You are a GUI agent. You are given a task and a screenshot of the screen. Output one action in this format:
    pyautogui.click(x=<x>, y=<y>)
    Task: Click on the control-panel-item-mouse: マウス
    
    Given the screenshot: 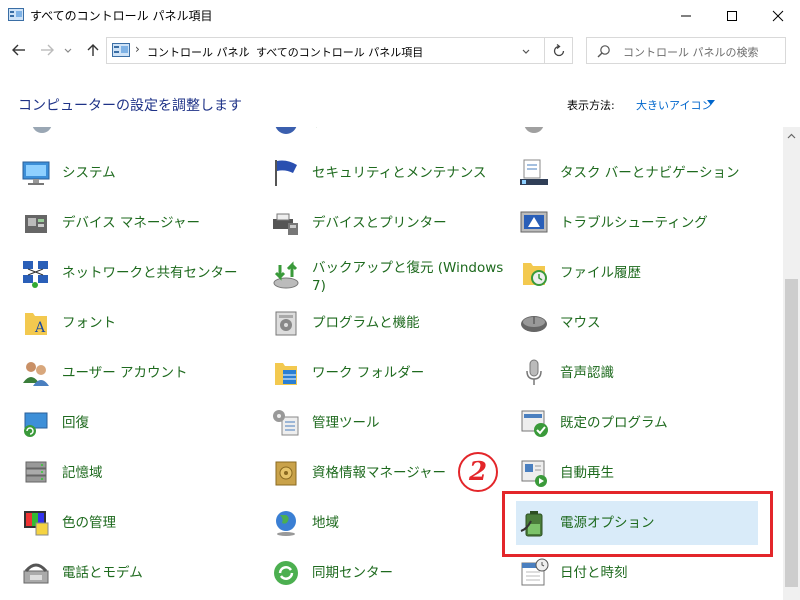 What is the action you would take?
    pyautogui.click(x=558, y=323)
    